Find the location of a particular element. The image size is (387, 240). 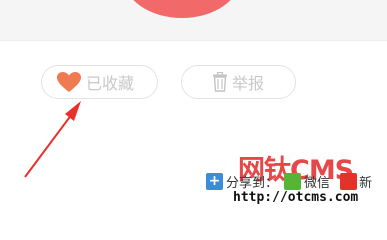

wechat-label: 微信 is located at coordinates (317, 181).